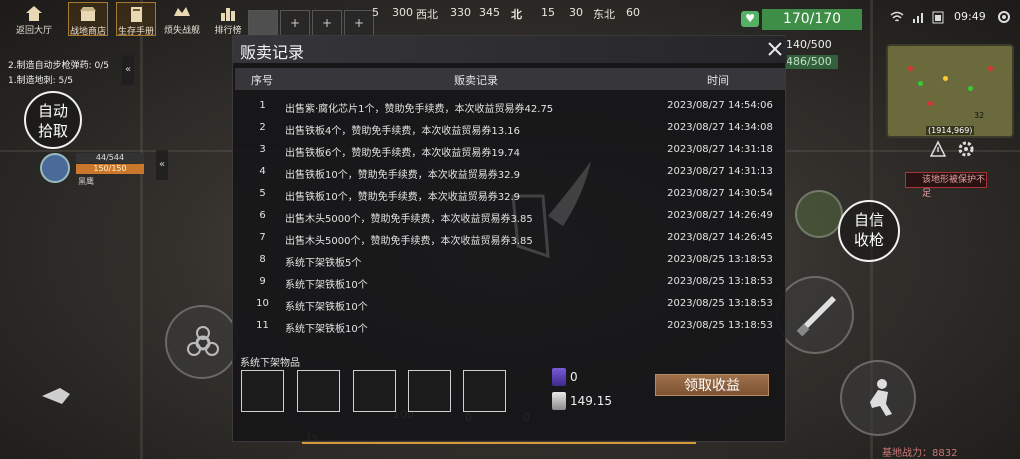 The width and height of the screenshot is (1020, 459). I want to click on crouch-icon, so click(881, 397).